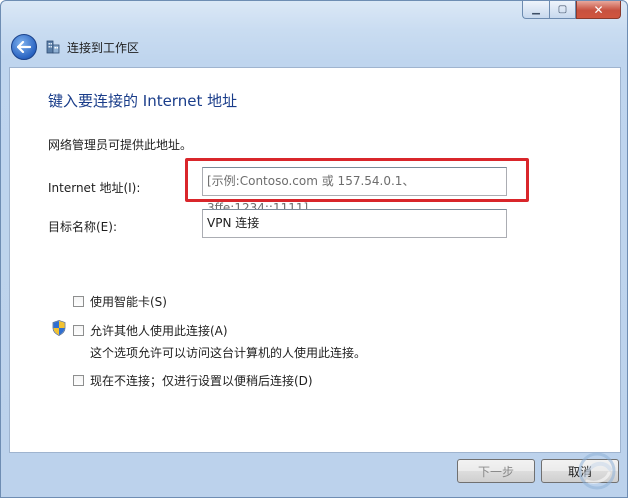 The image size is (628, 498). I want to click on arrow-left-icon, so click(24, 47).